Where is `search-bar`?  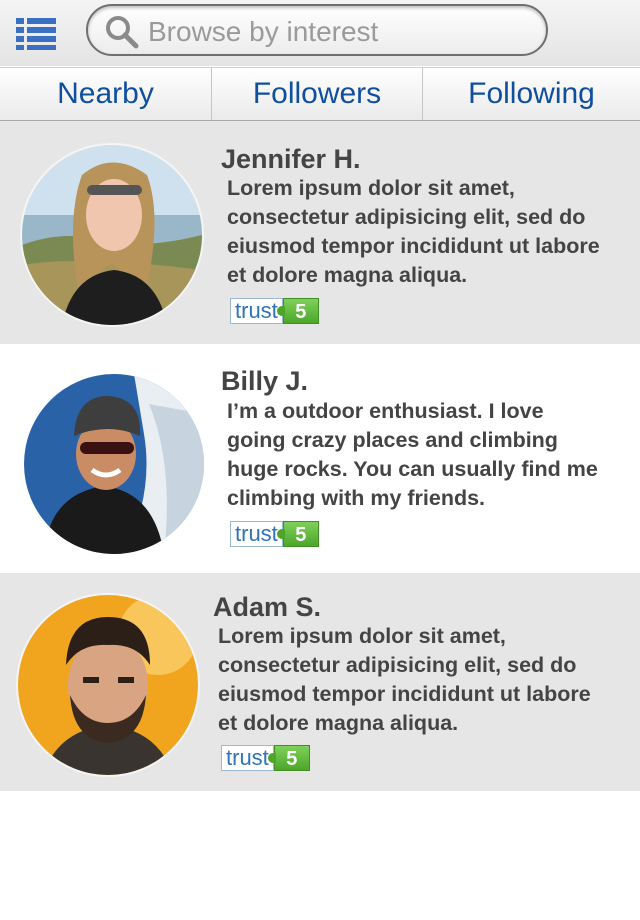
search-bar is located at coordinates (317, 30).